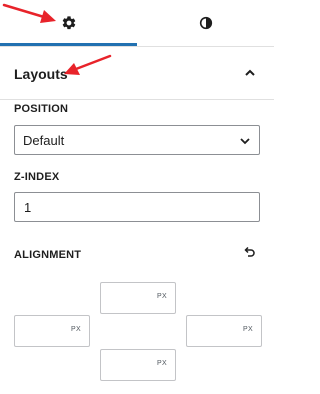 This screenshot has width=320, height=394. I want to click on gear-icon, so click(68, 23).